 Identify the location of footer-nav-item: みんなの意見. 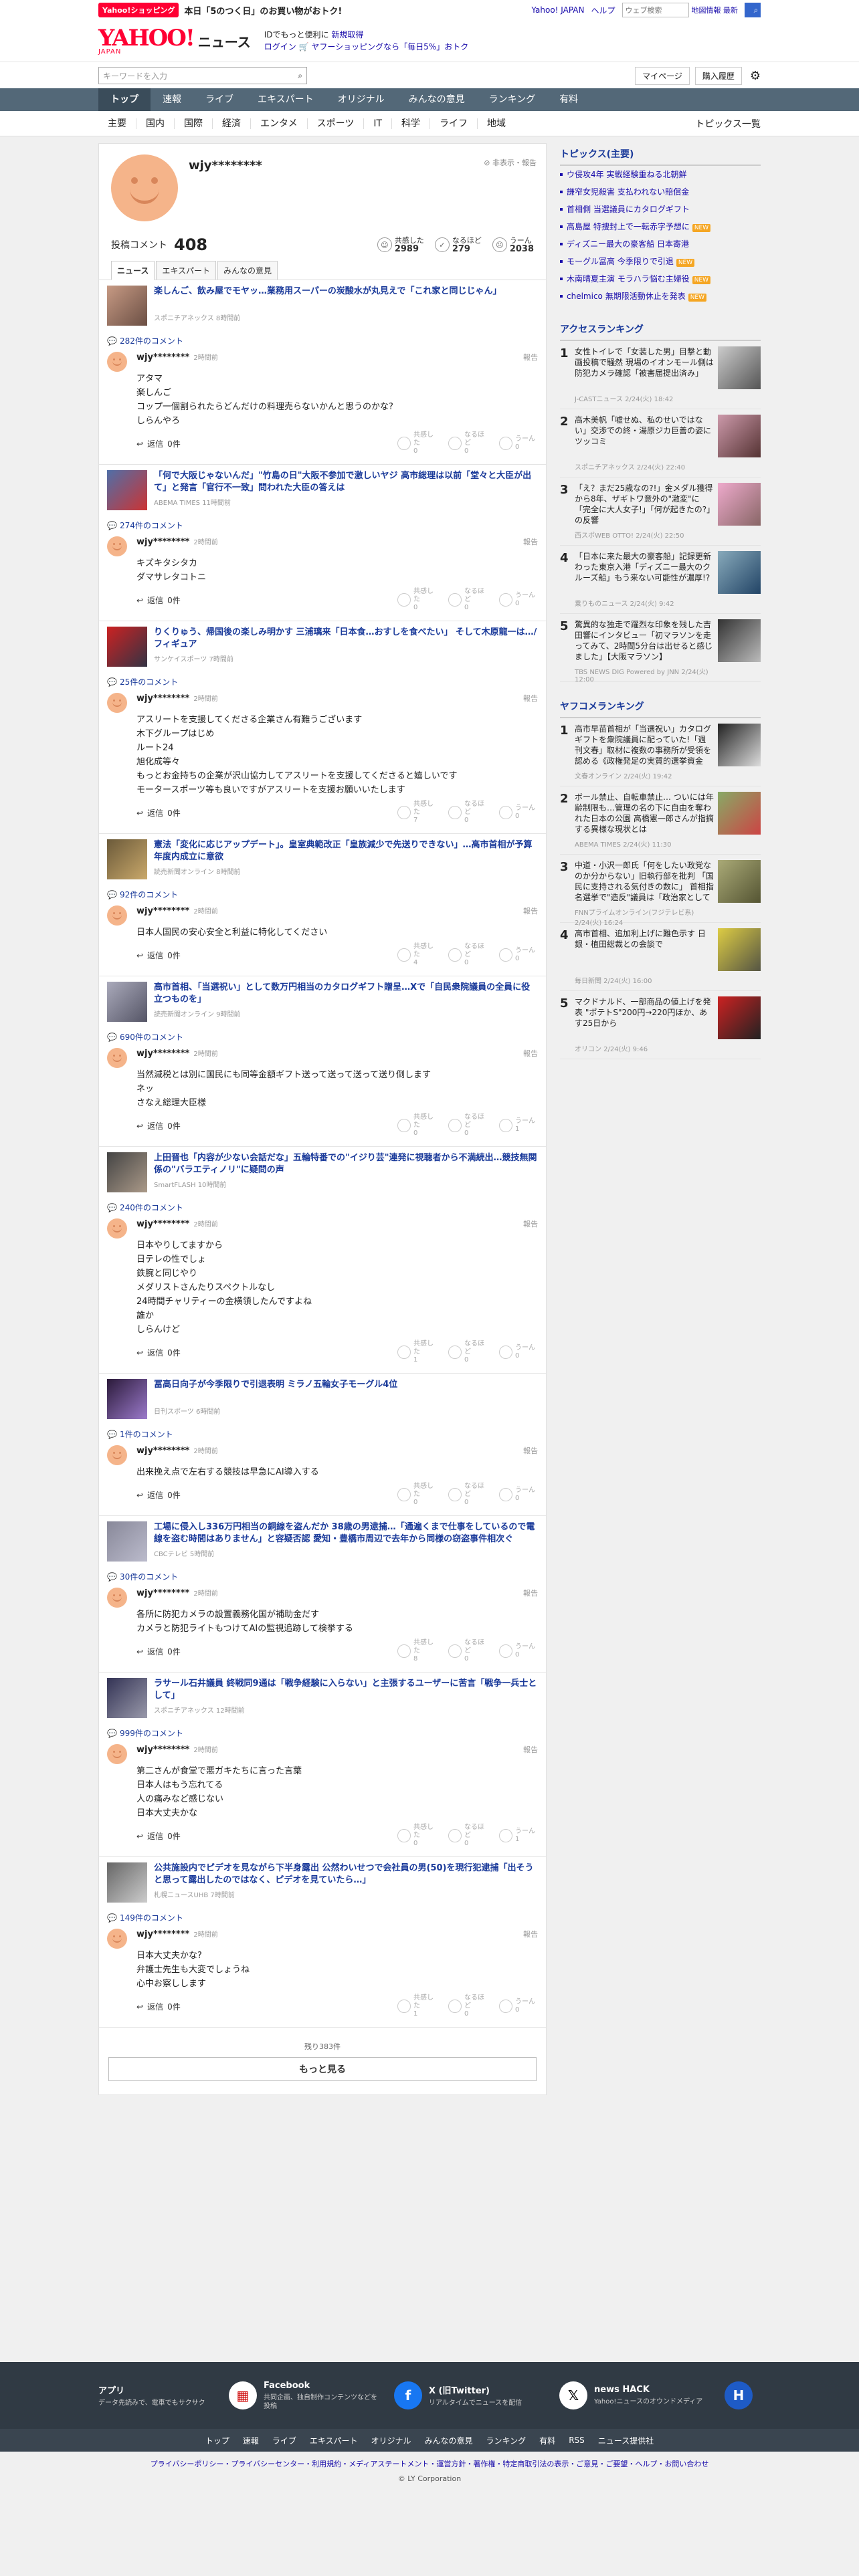
(449, 2440).